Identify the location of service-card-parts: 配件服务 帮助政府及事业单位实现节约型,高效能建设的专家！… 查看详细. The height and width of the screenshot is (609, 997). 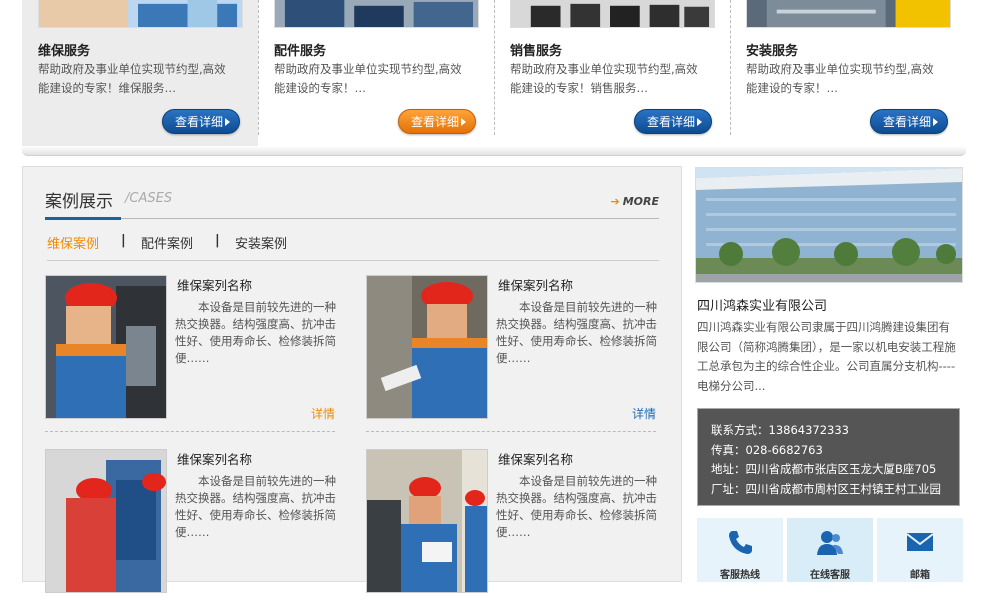
(376, 73).